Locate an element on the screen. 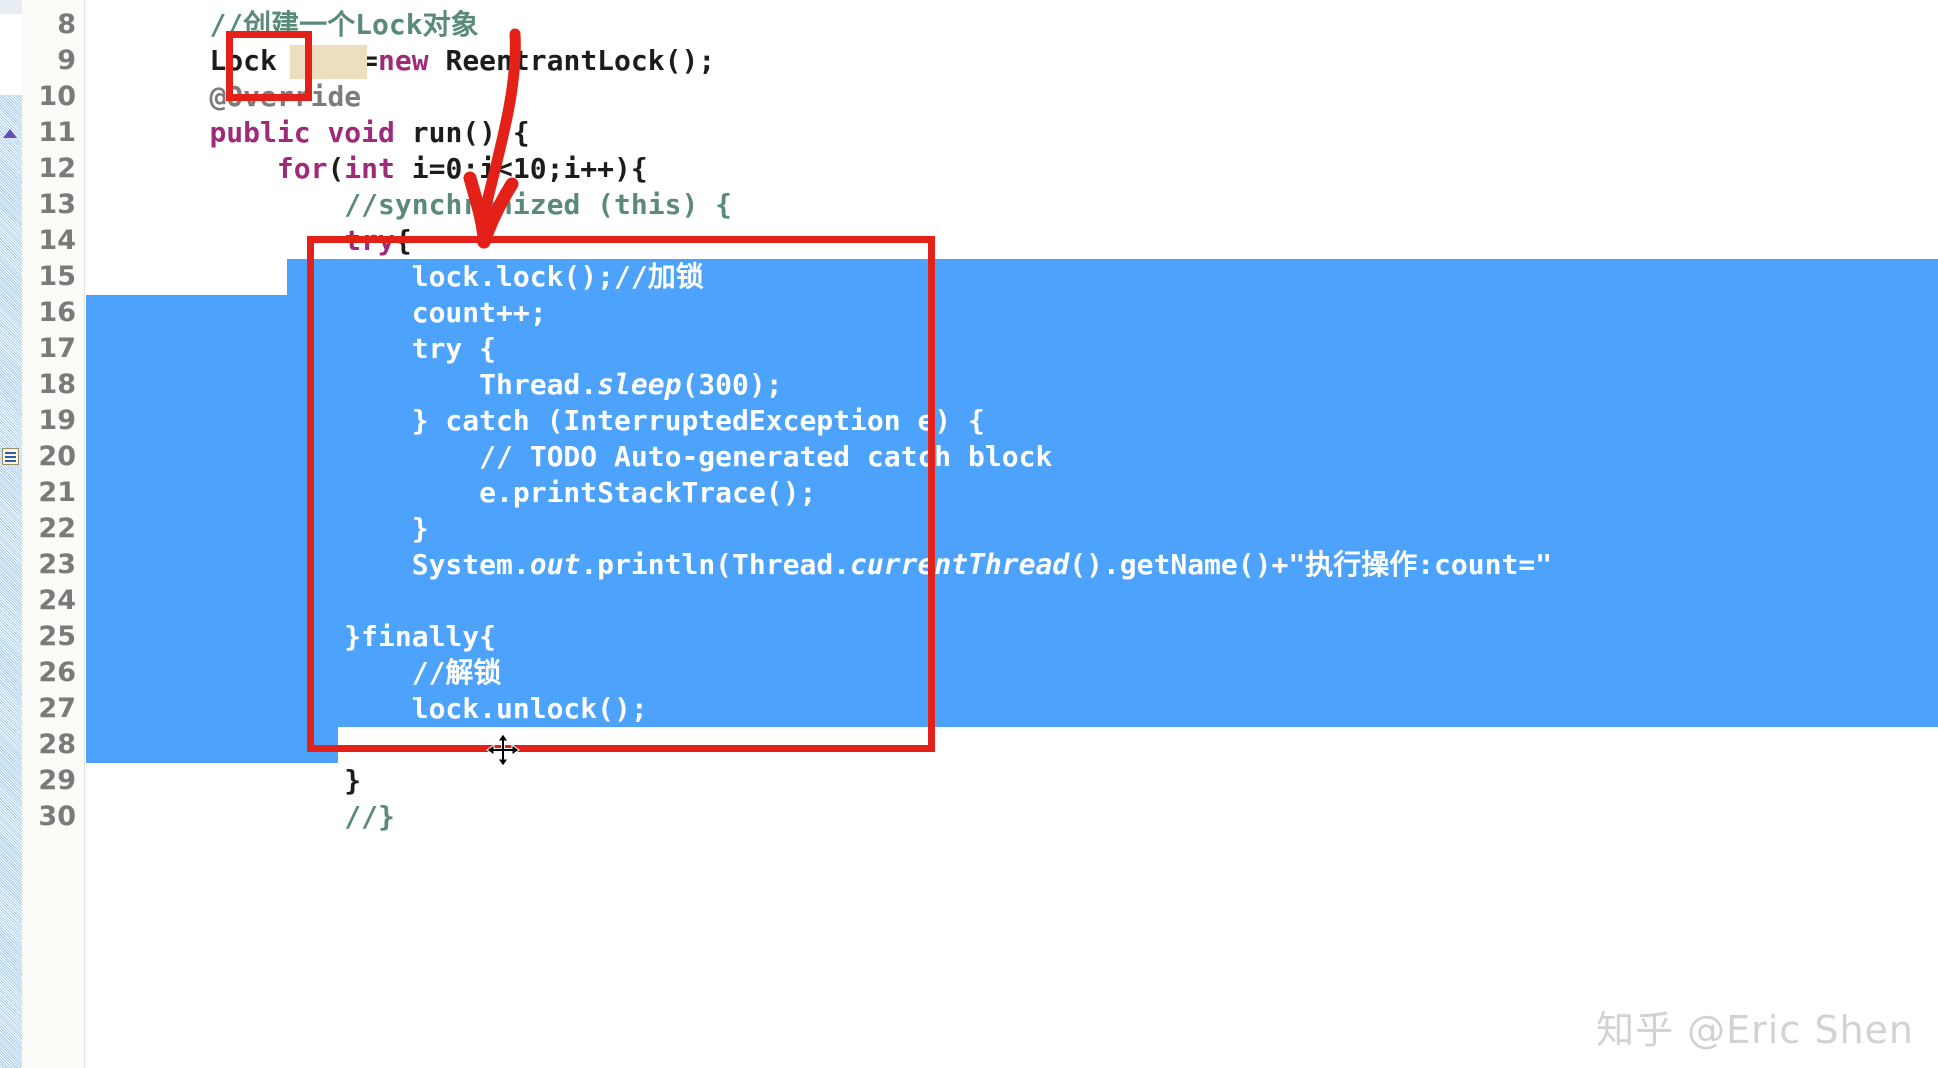 Image resolution: width=1938 pixels, height=1068 pixels. code-line: // TODO Auto-generated catch block is located at coordinates (597, 457).